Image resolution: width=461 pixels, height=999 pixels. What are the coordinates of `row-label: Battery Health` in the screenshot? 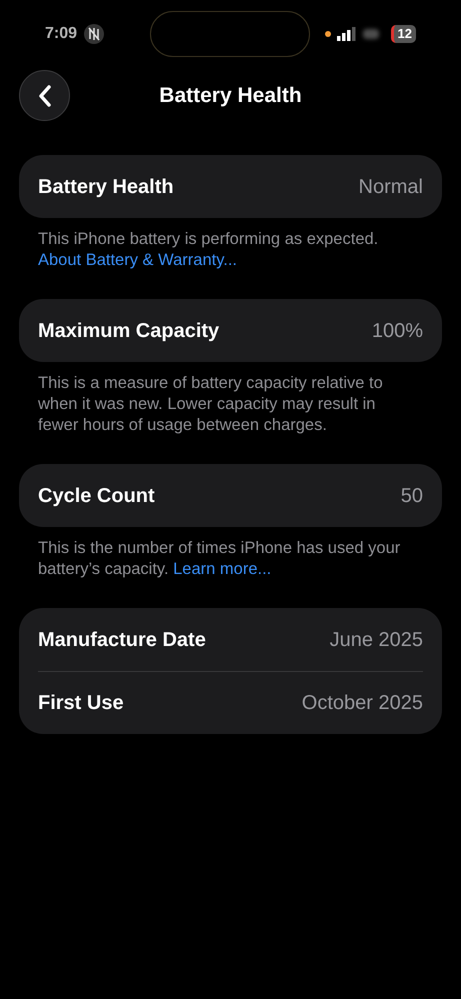 It's located at (106, 187).